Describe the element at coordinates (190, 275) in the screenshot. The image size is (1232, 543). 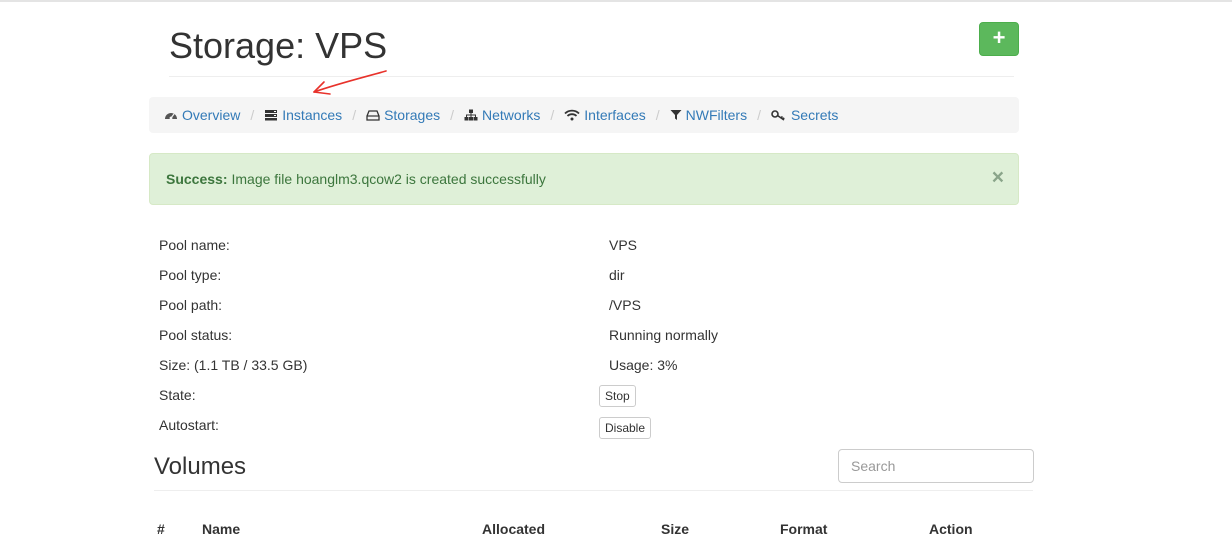
I see `pool-type-label: Pool type:` at that location.